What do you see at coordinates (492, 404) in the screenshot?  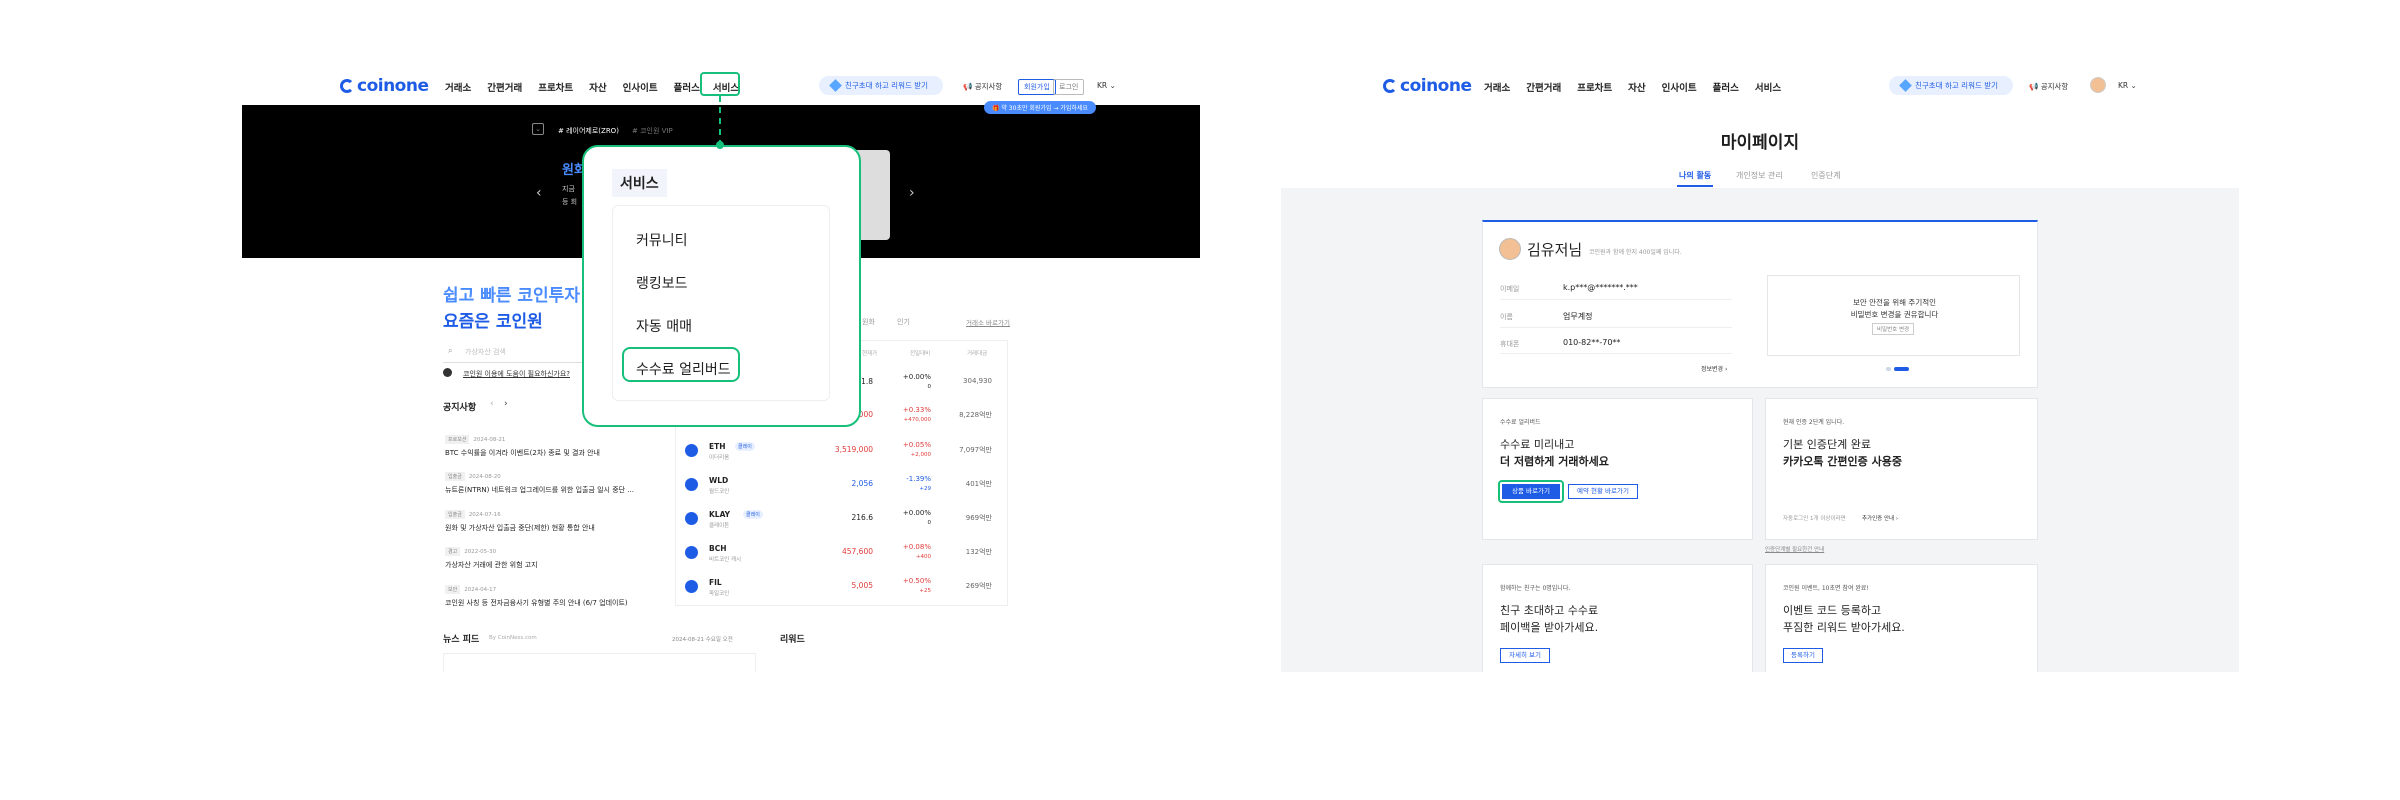 I see `notice-prev-icon: ‹` at bounding box center [492, 404].